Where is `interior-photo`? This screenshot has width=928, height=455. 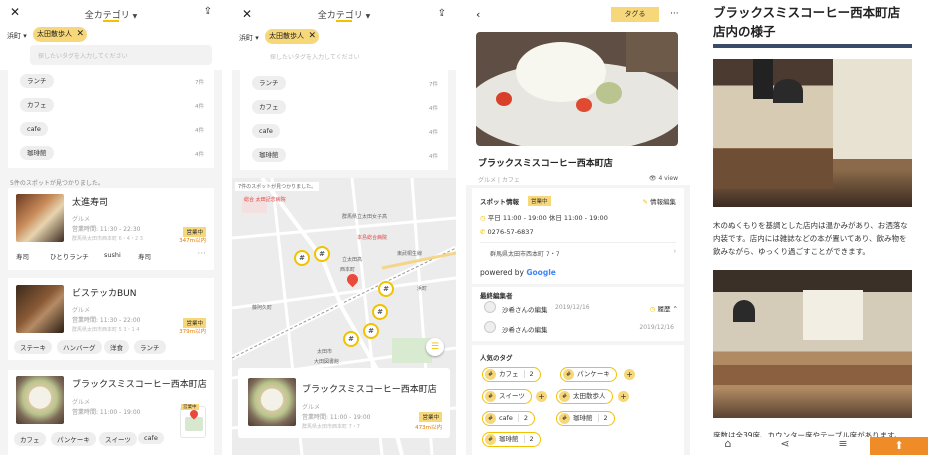
interior-photo is located at coordinates (812, 133).